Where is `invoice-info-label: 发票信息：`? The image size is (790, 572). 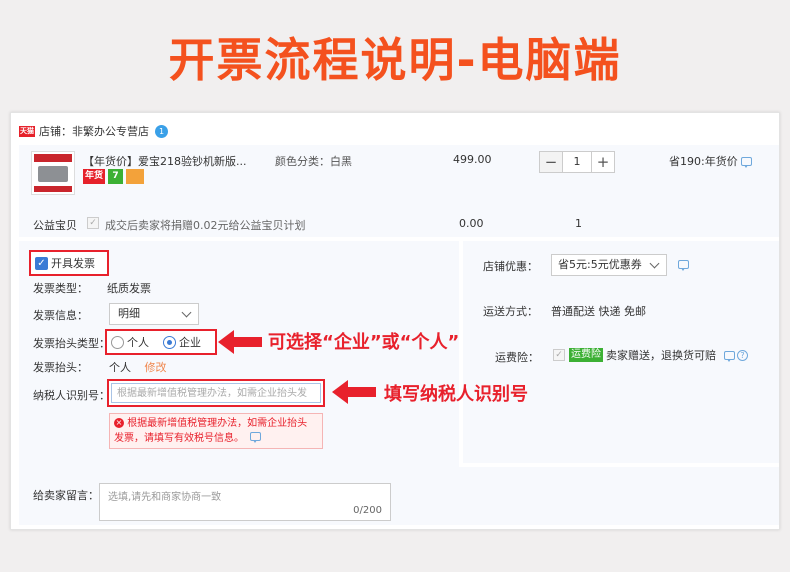
invoice-info-label: 发票信息： is located at coordinates (60, 315).